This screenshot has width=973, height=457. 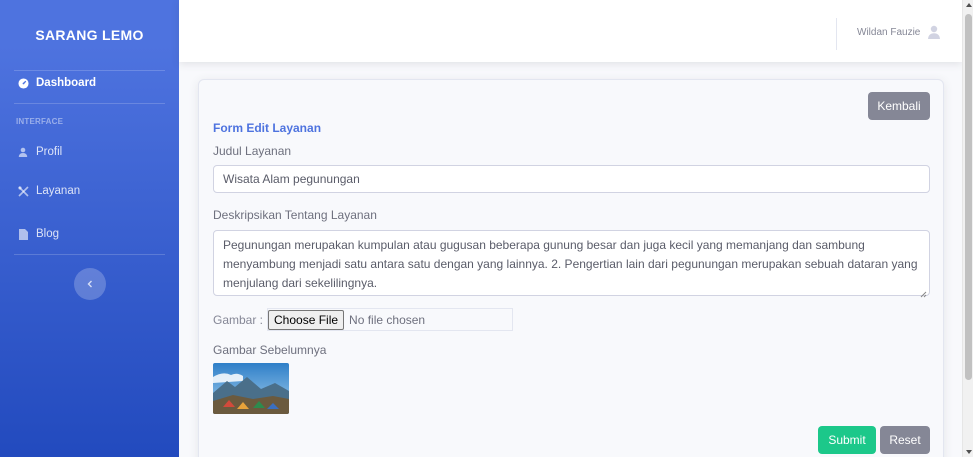 What do you see at coordinates (48, 234) in the screenshot?
I see `sidebar-item-label: Blog` at bounding box center [48, 234].